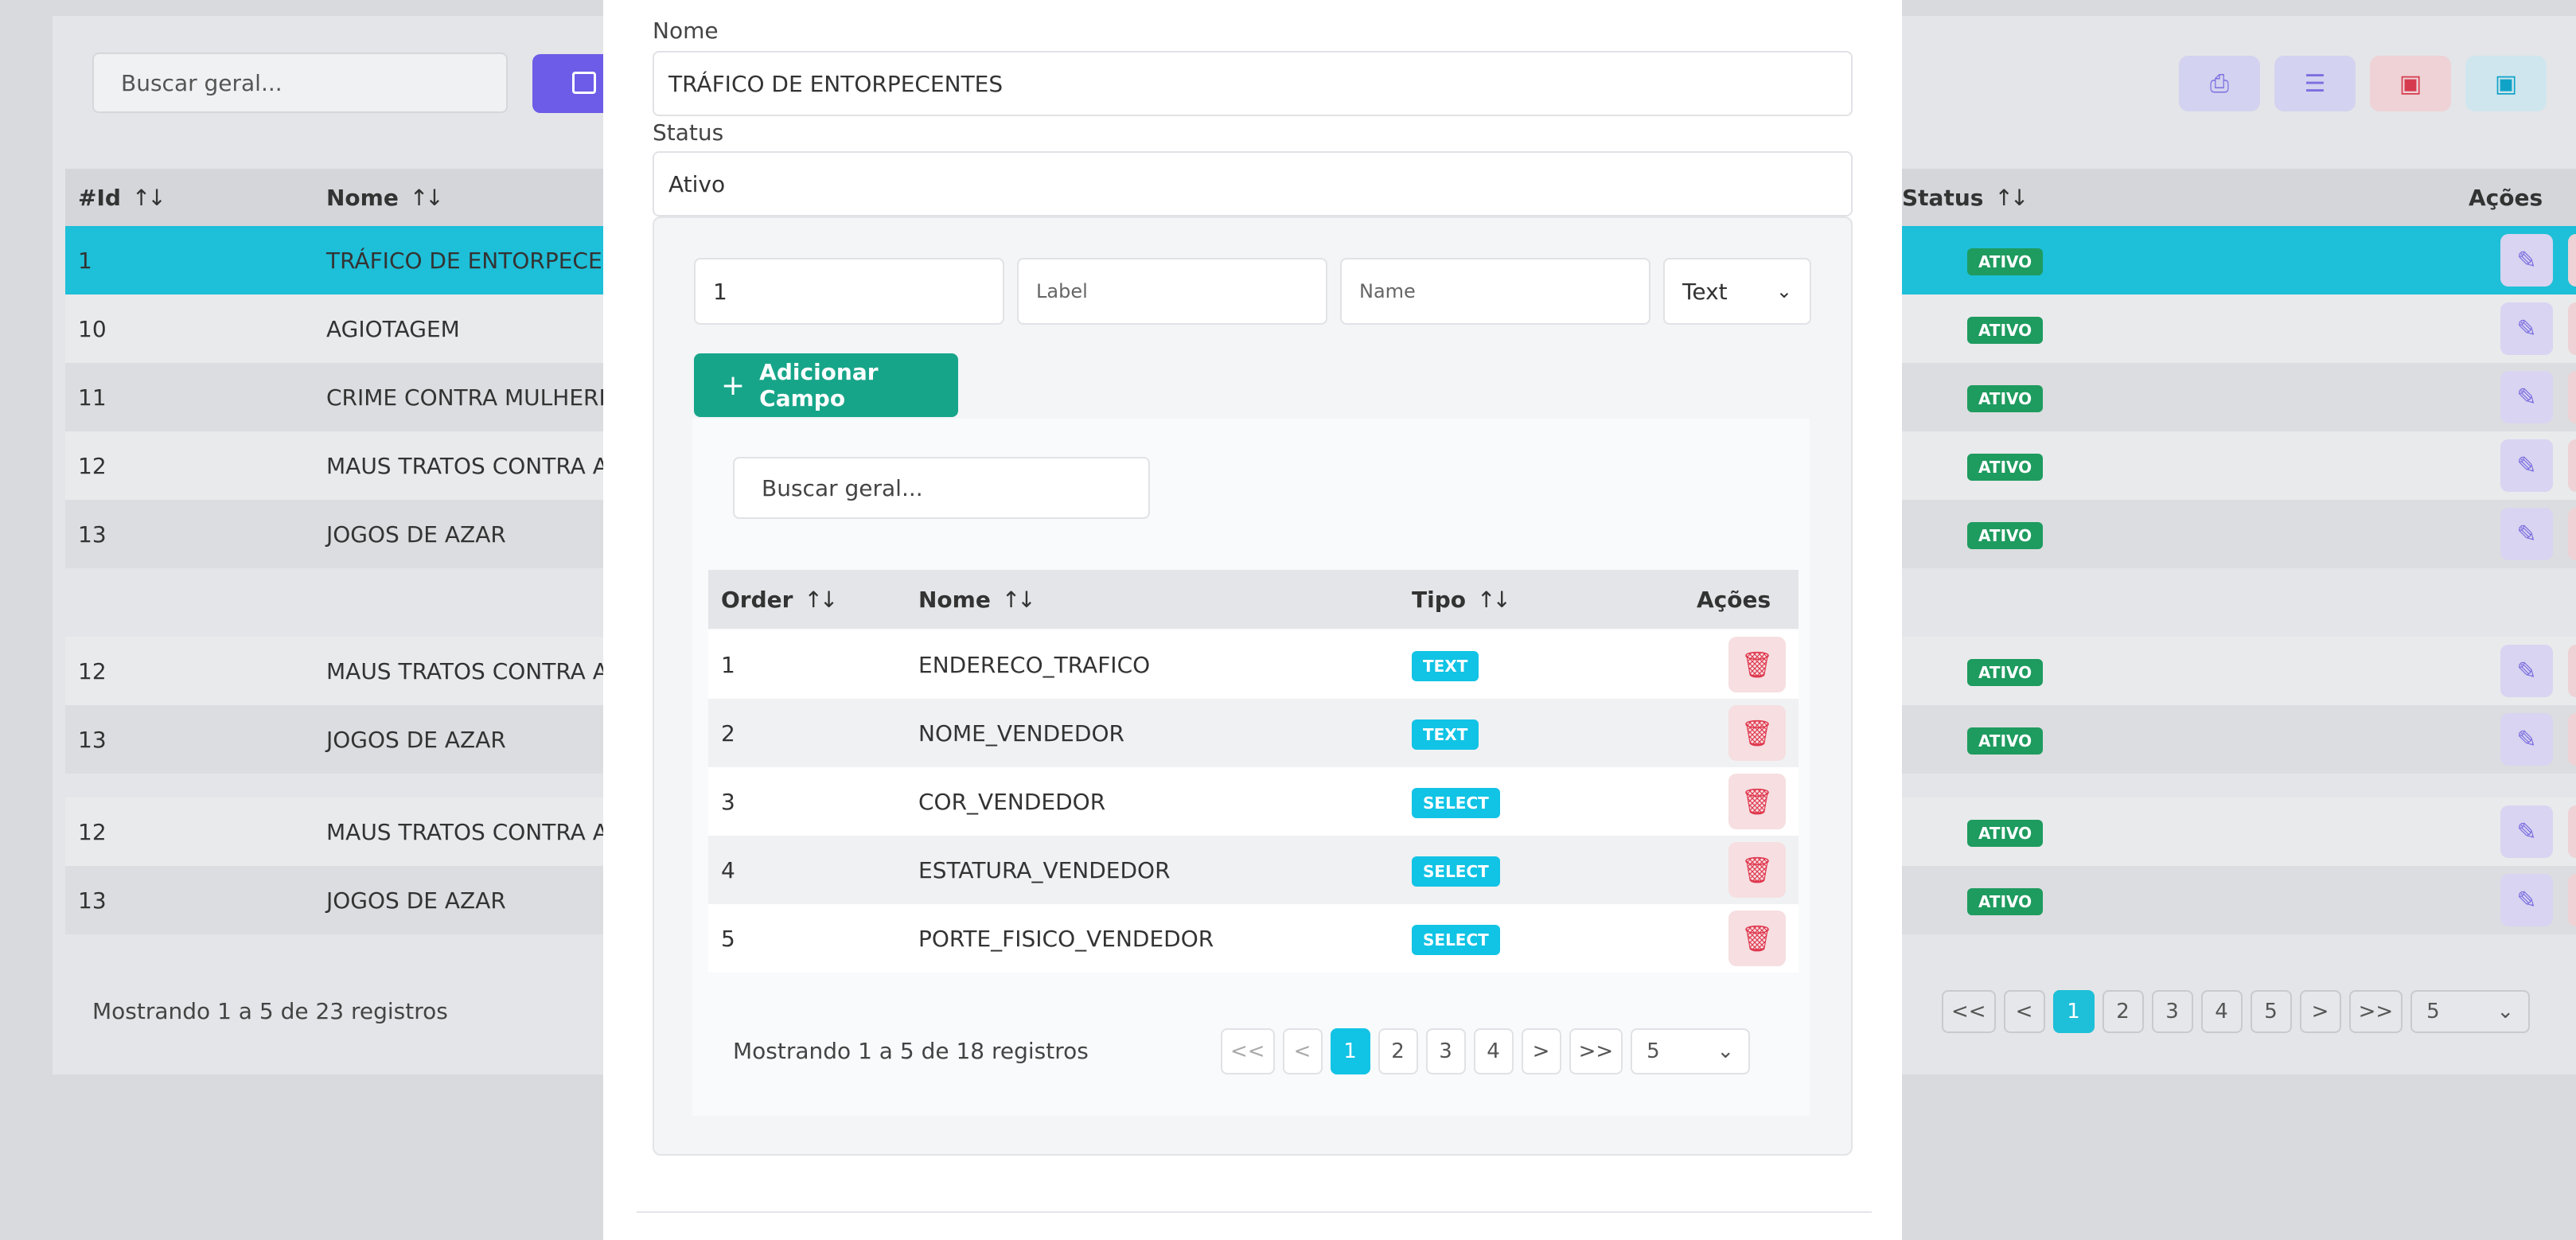 The height and width of the screenshot is (1240, 2576). Describe the element at coordinates (1456, 803) in the screenshot. I see `type-badge: SELECT` at that location.